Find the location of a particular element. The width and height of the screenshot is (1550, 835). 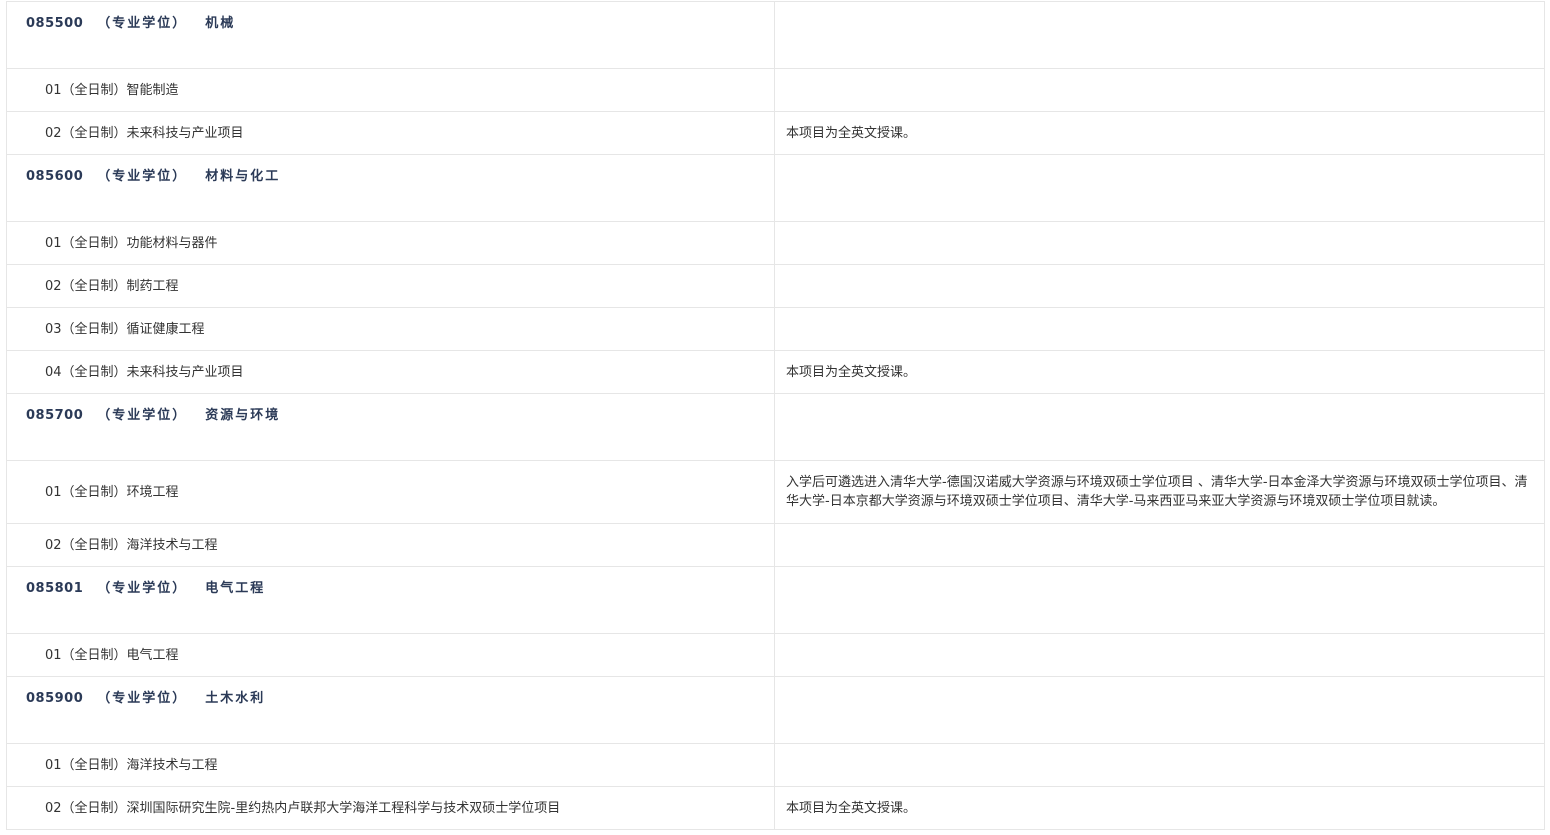

major-row: 085600 （专业学位） 材料与化工 is located at coordinates (776, 188).